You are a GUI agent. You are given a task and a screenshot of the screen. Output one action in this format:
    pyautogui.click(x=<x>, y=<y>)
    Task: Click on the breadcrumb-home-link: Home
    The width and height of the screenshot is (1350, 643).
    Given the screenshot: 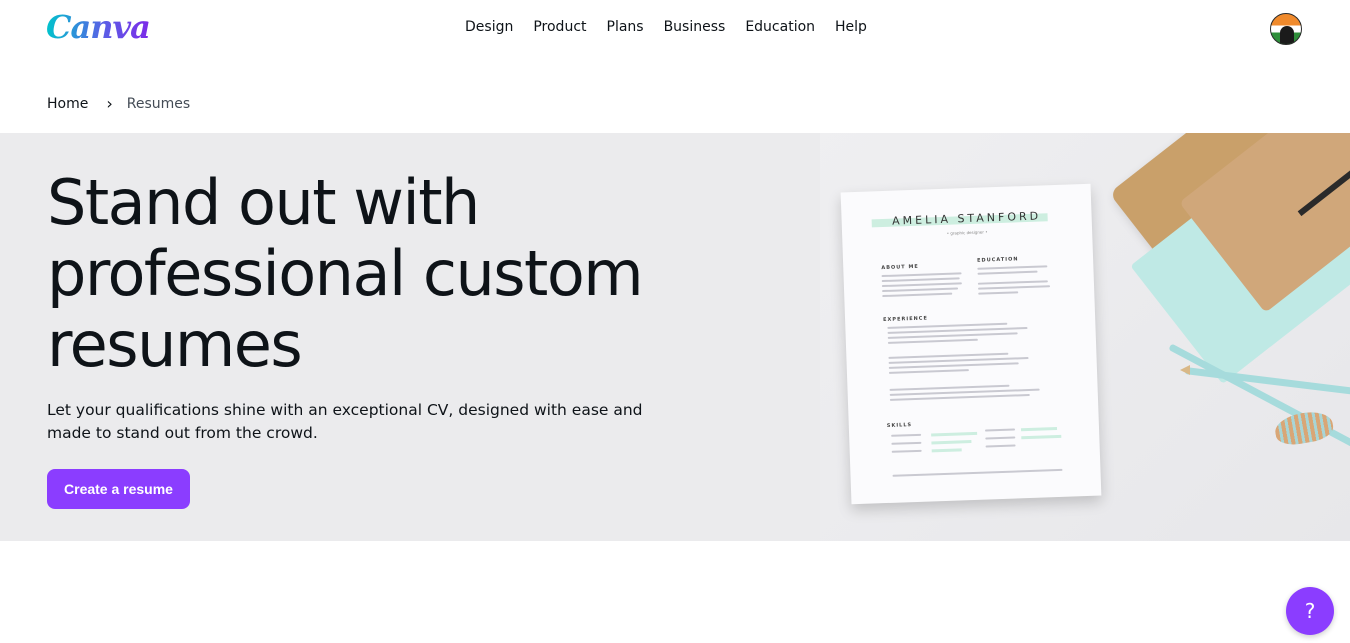 What is the action you would take?
    pyautogui.click(x=67, y=104)
    